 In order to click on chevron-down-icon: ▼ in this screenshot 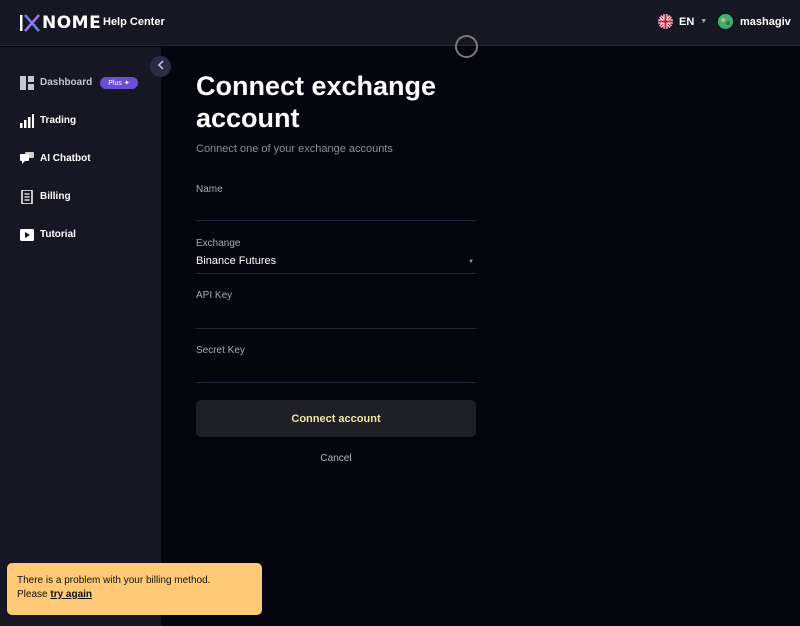, I will do `click(704, 21)`.